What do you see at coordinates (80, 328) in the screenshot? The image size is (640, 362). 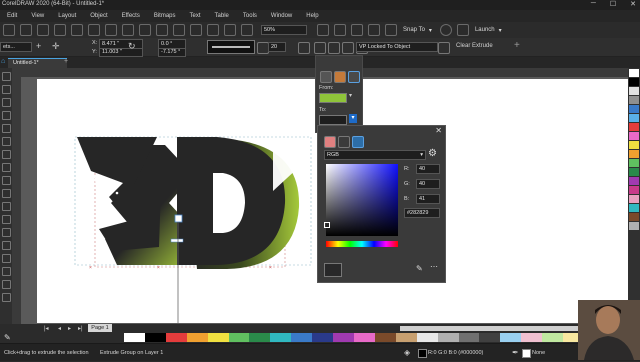 I see `last-page-icon: ▸|` at bounding box center [80, 328].